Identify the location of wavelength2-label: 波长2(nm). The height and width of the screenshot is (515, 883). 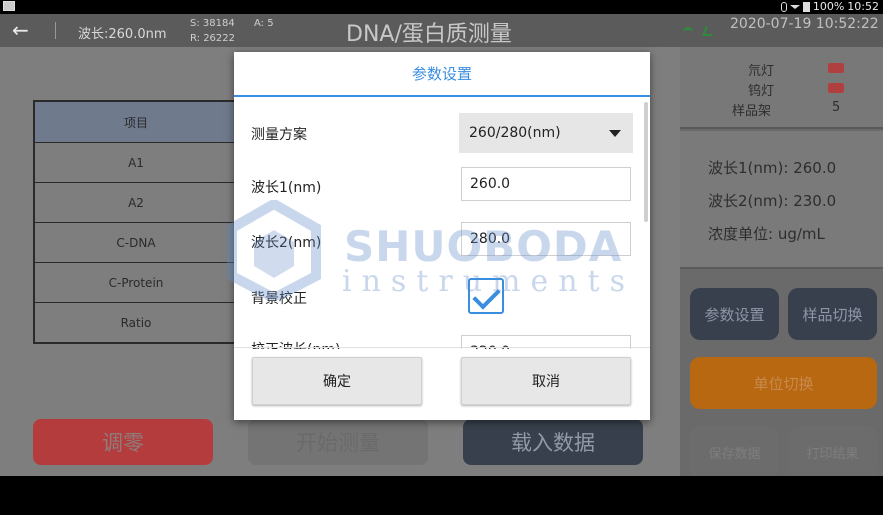
(286, 243).